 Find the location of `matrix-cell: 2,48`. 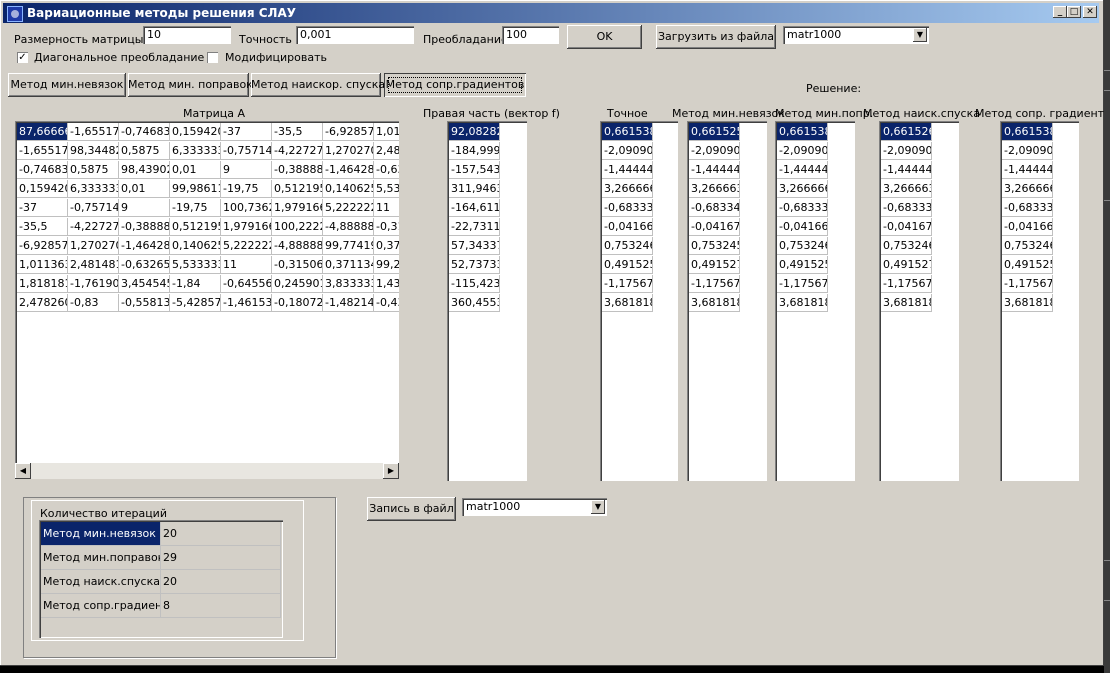

matrix-cell: 2,48 is located at coordinates (386, 151).